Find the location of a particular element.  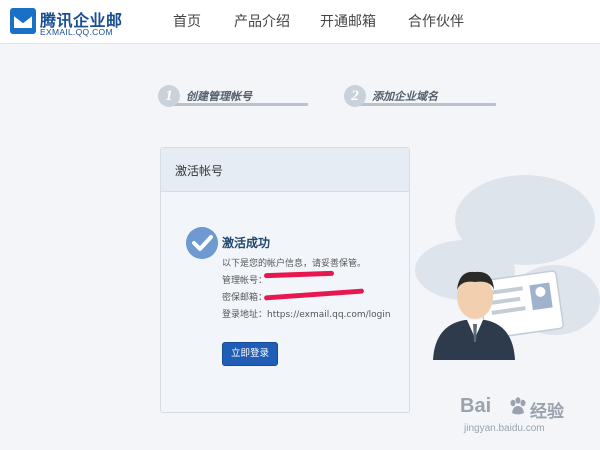

step-label: 添加企业域名 is located at coordinates (405, 96).